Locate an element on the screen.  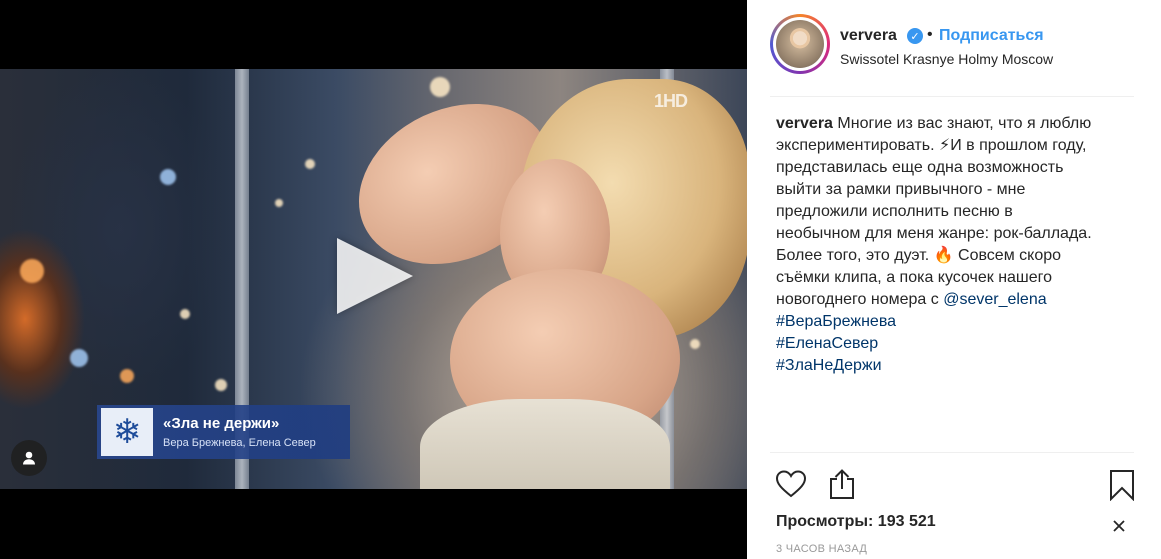
tagged-users-button is located at coordinates (29, 458).